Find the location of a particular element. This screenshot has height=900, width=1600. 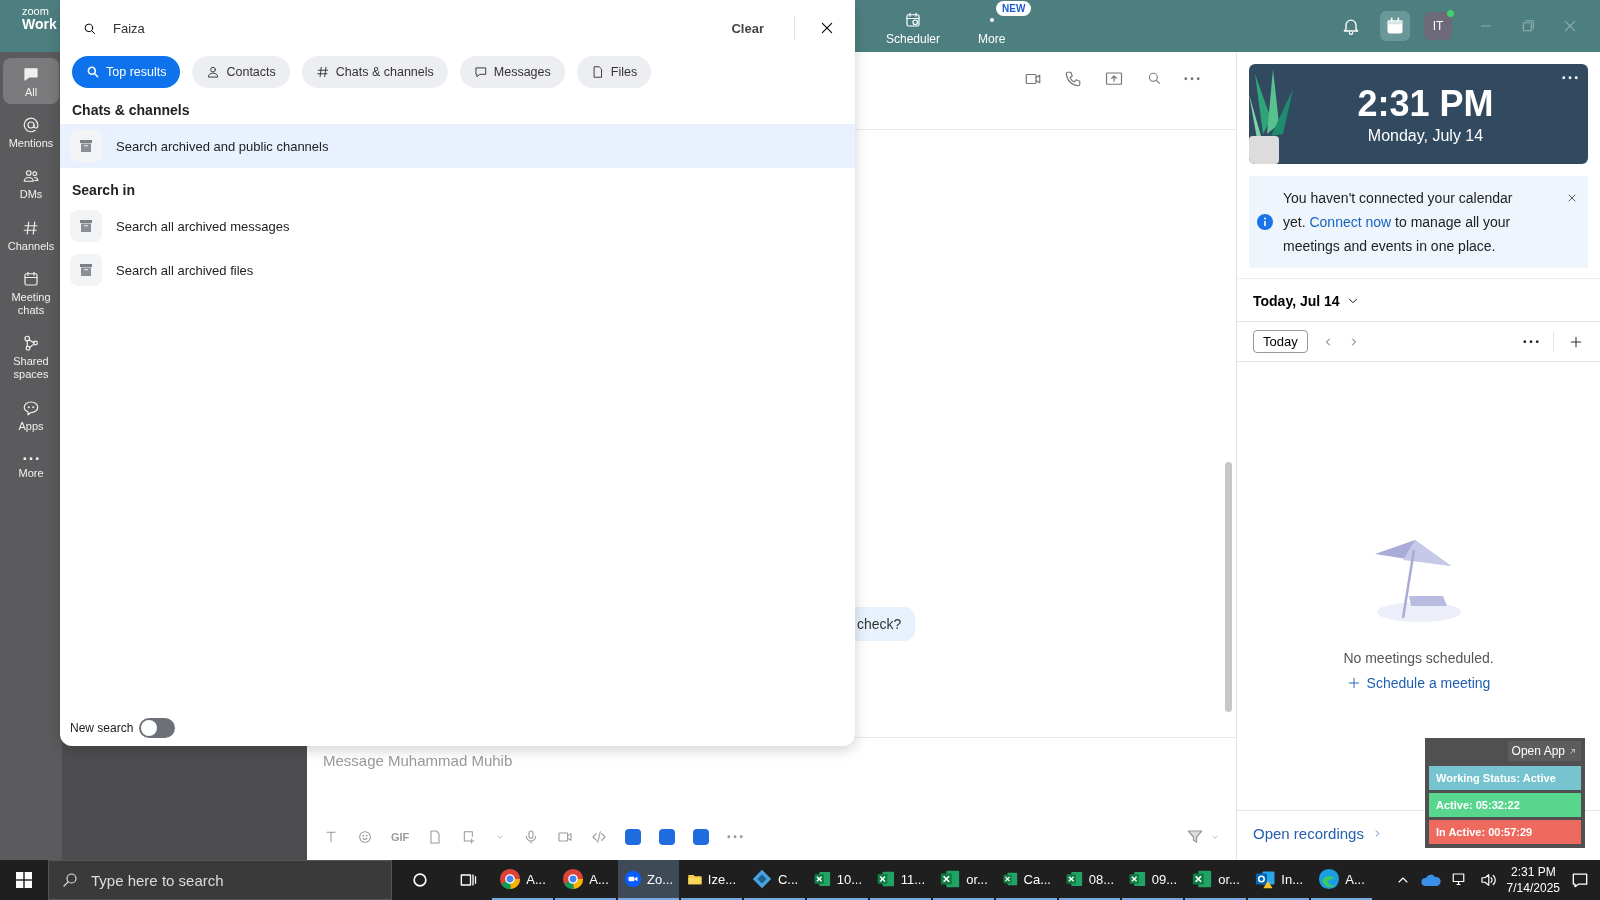

status-row: In Active: 00:57:29 is located at coordinates (1505, 832).